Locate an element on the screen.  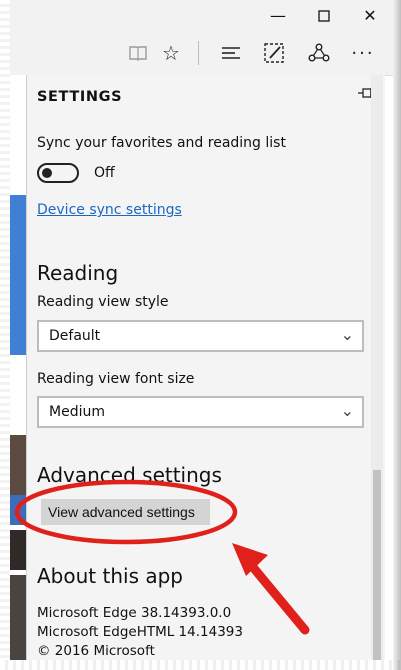
torn-edge-left is located at coordinates (5, 335).